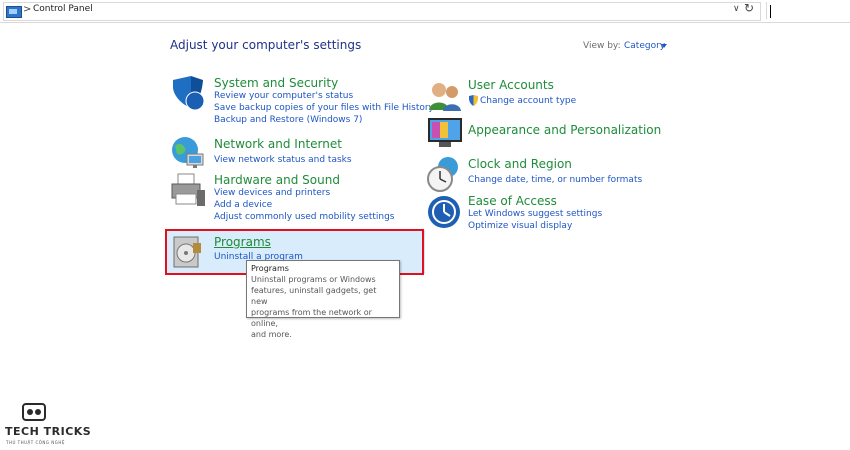 This screenshot has height=450, width=850. Describe the element at coordinates (283, 160) in the screenshot. I see `link-network-status: View network status and tasks` at that location.